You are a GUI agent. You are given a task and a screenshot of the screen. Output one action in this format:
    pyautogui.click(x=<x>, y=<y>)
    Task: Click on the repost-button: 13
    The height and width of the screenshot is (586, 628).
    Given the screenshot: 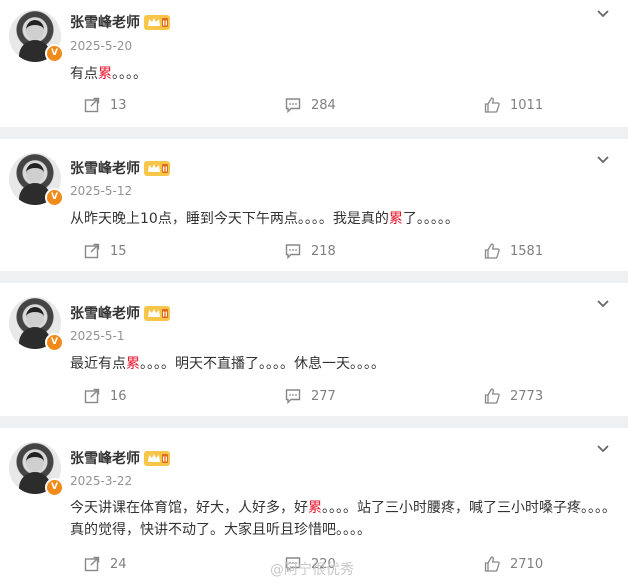 What is the action you would take?
    pyautogui.click(x=105, y=105)
    